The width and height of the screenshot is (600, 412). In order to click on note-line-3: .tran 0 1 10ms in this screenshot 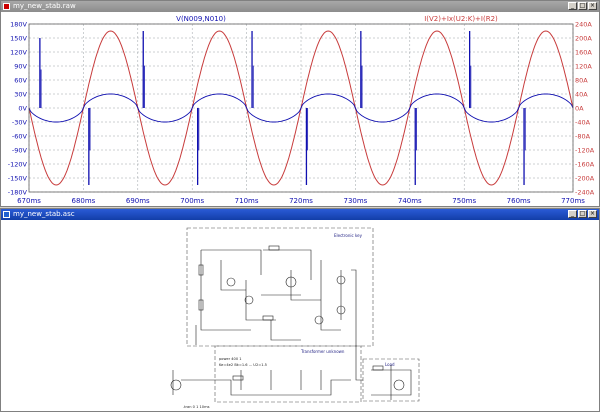, I will do `click(196, 407)`.